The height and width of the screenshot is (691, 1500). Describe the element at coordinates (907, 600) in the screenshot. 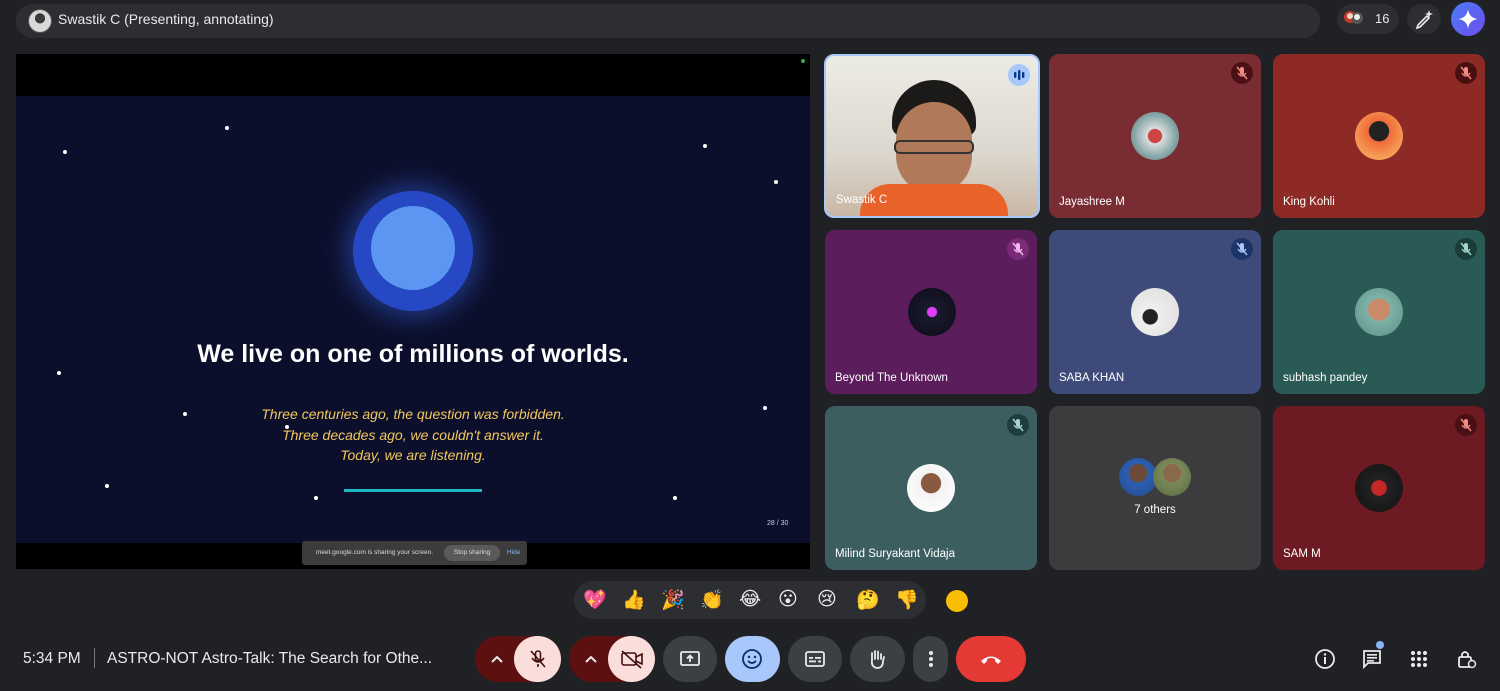

I see `reaction-thumbs-down: 👎` at that location.